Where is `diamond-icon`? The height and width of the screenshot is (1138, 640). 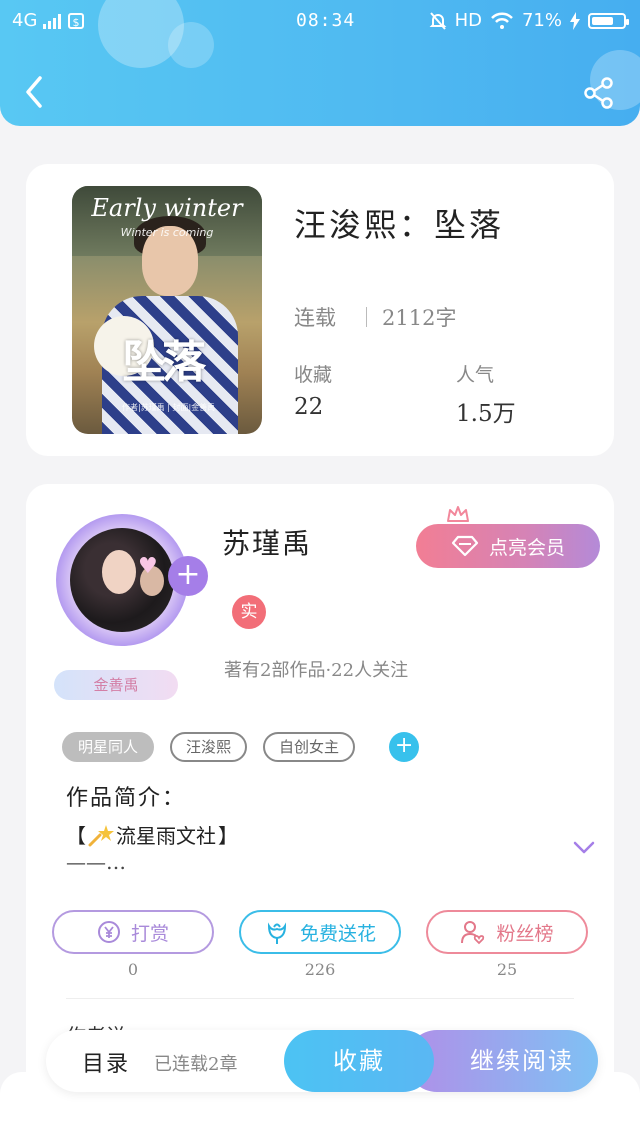 diamond-icon is located at coordinates (465, 546).